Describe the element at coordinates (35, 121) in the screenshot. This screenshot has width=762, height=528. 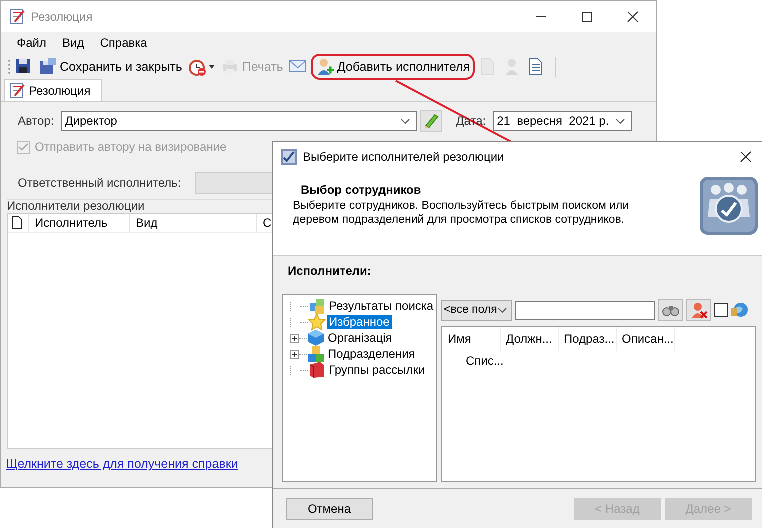
I see `field-label: Автор:` at that location.